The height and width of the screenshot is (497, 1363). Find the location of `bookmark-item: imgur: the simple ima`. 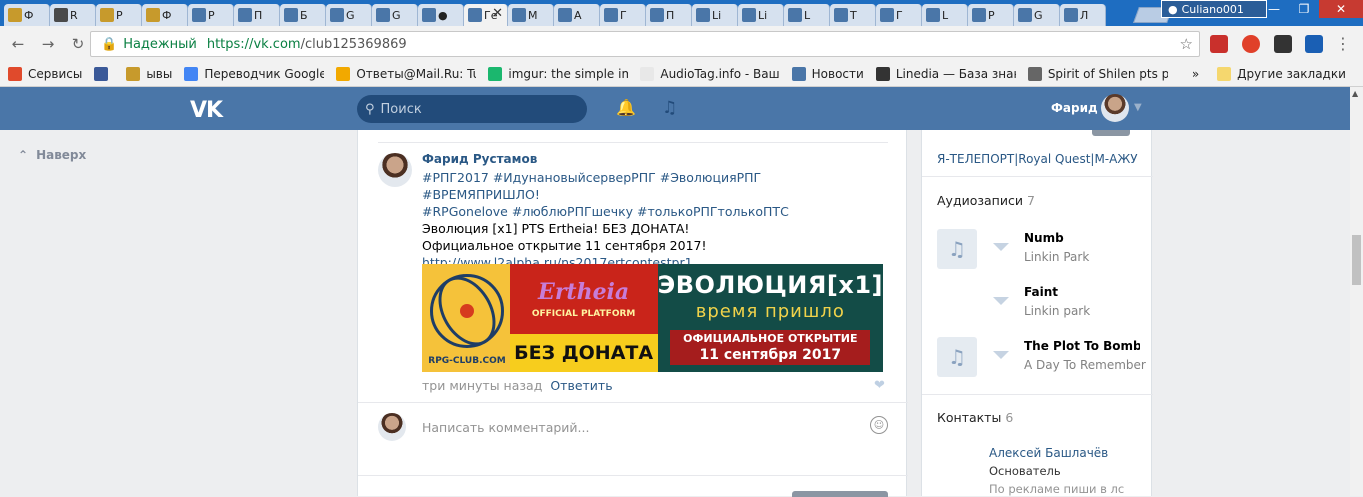

bookmark-item: imgur: the simple ima is located at coordinates (558, 74).